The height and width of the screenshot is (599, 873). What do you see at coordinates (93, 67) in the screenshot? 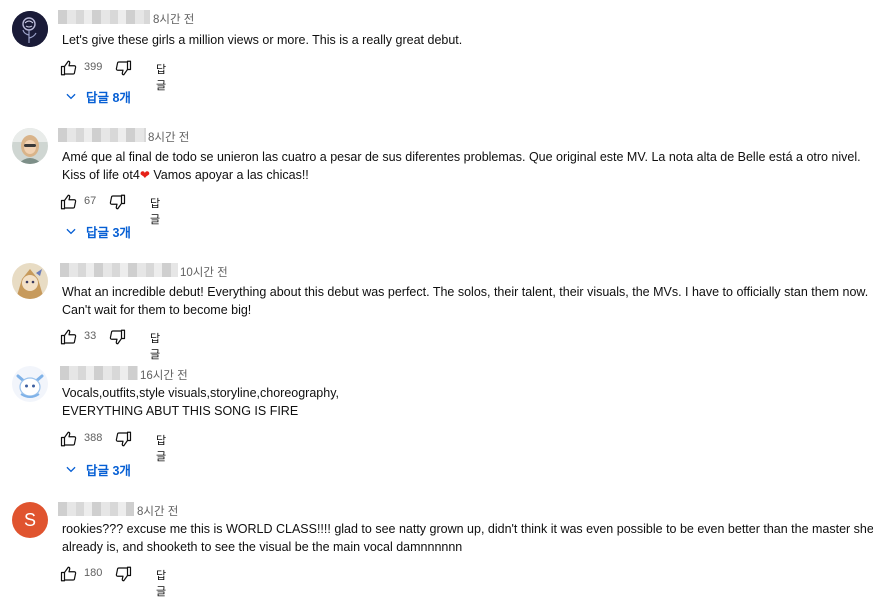
I see `like-count: 399` at bounding box center [93, 67].